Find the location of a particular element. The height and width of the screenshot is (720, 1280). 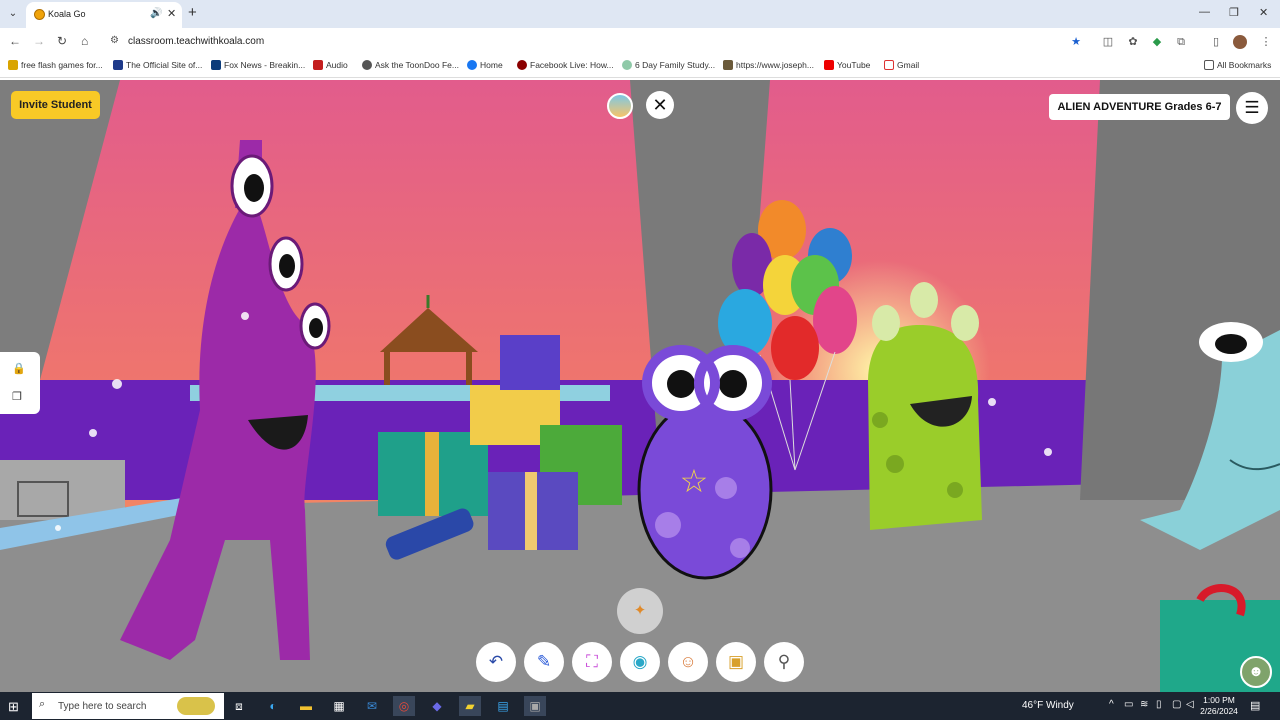

clock-time: 1:00 PM is located at coordinates (1219, 700).